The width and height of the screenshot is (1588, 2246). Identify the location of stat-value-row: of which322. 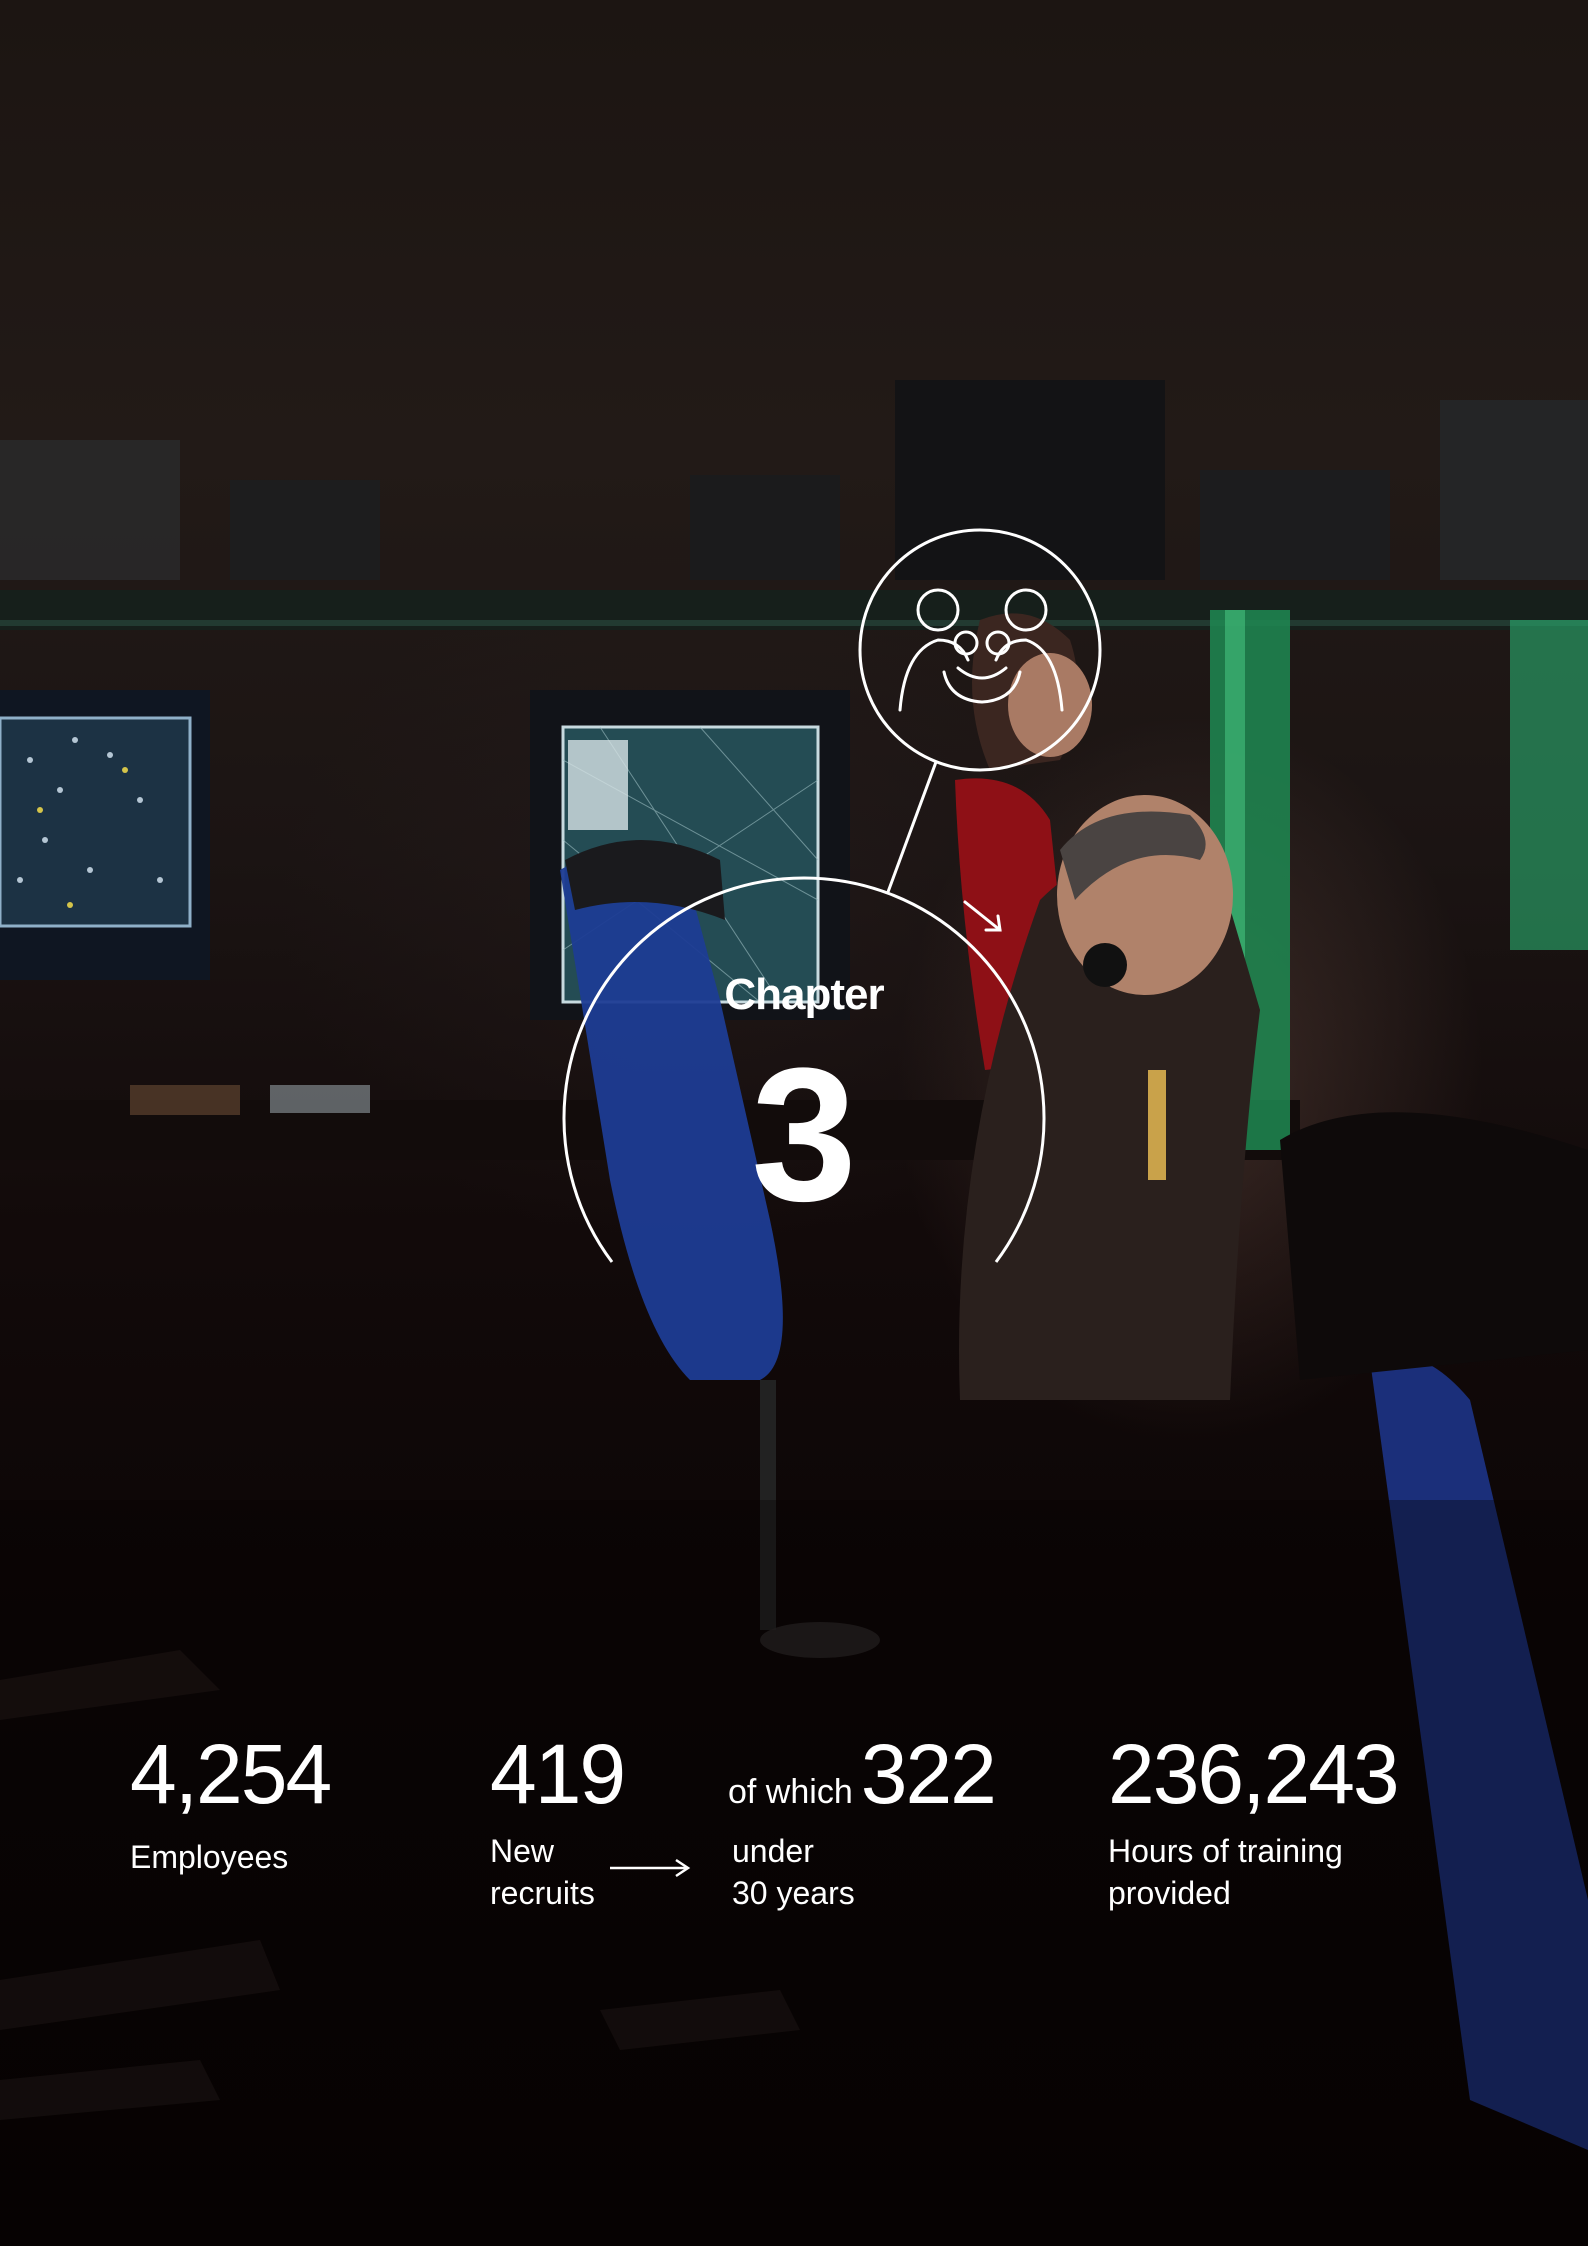
(862, 1774).